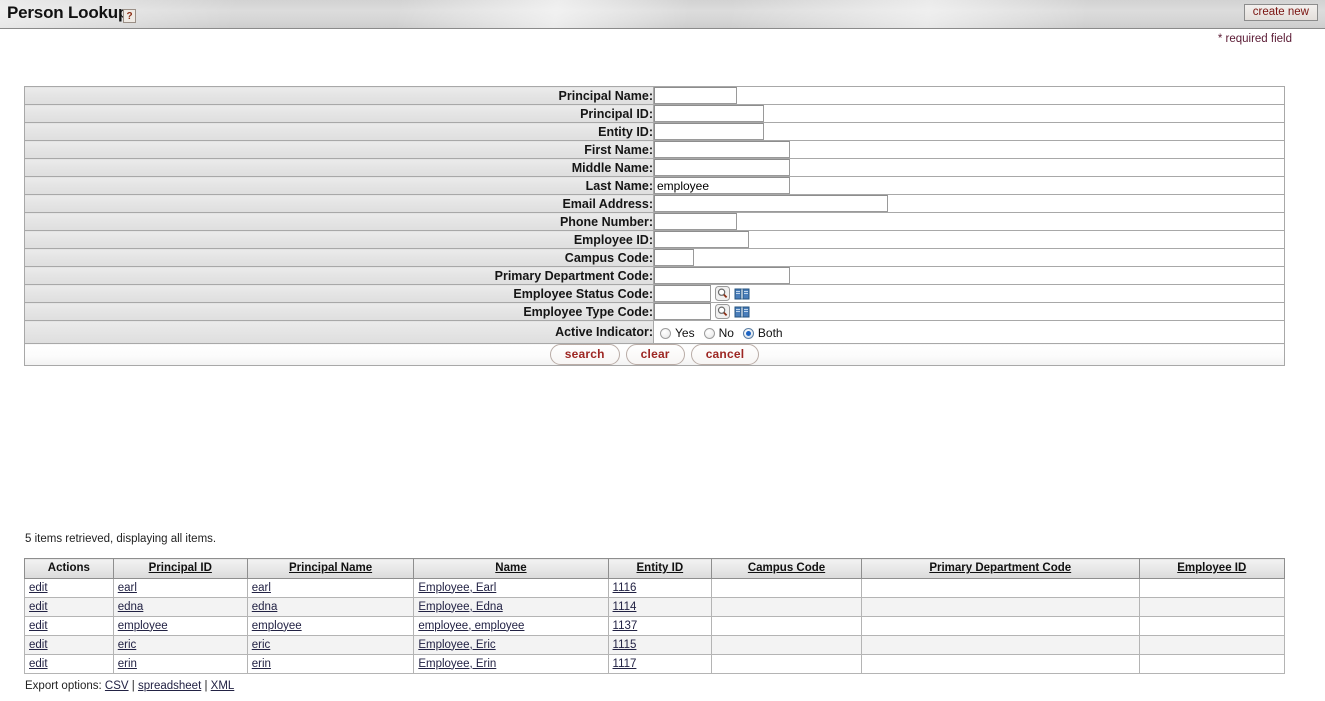 The height and width of the screenshot is (701, 1325). I want to click on cell-link: 1117, so click(625, 664).